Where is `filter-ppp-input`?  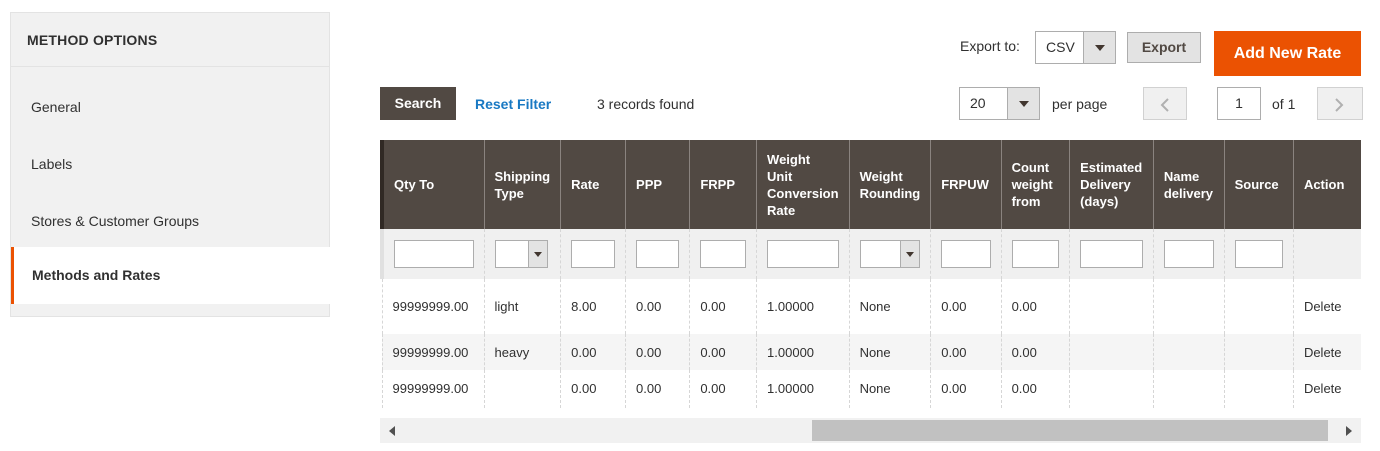
filter-ppp-input is located at coordinates (658, 254).